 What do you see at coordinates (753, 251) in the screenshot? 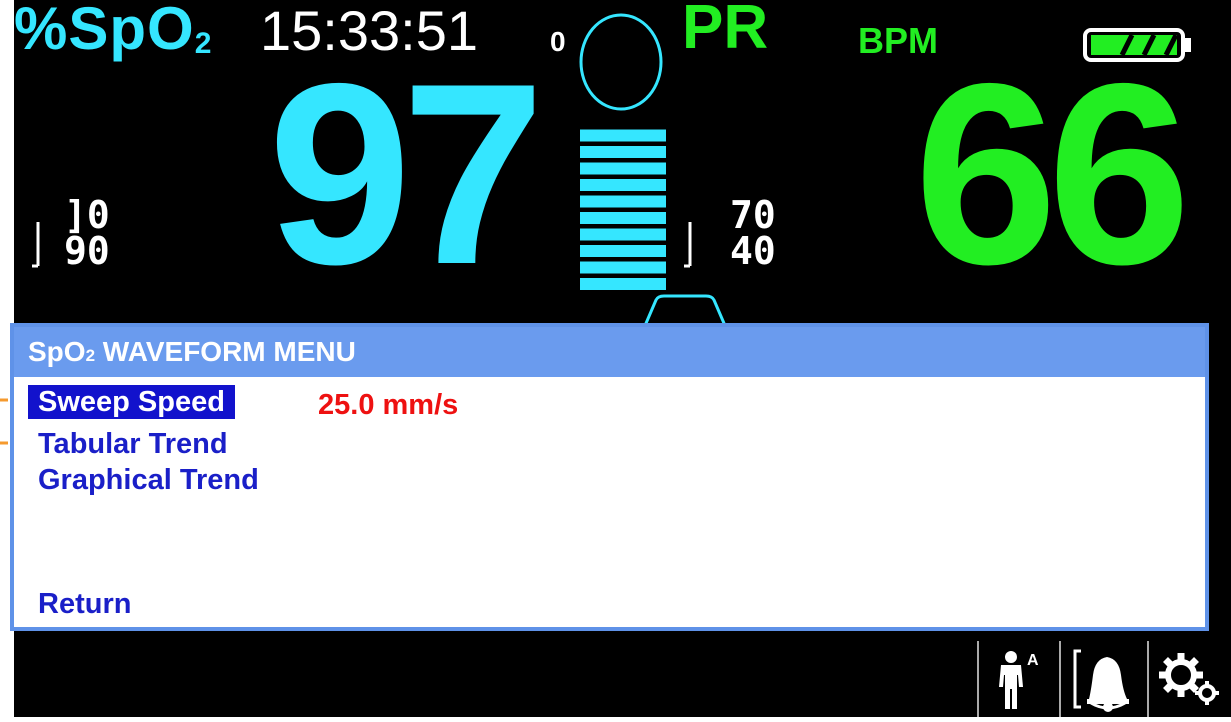
I see `pr-limit-low: 40` at bounding box center [753, 251].